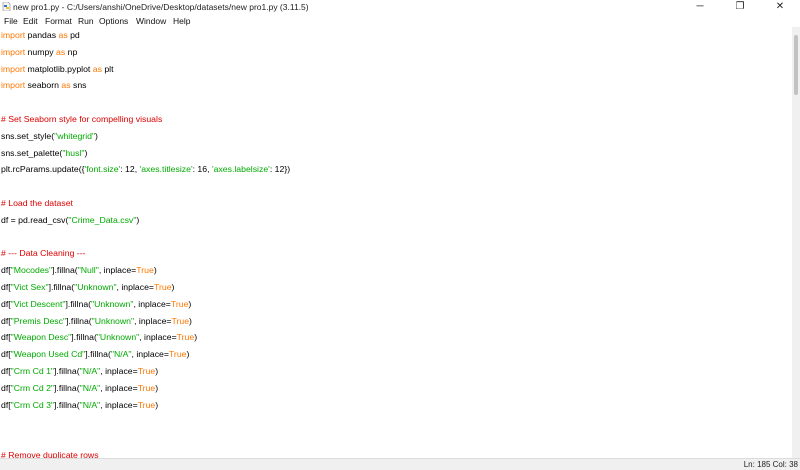 The image size is (800, 470). I want to click on code-token: "Premis Desc", so click(38, 320).